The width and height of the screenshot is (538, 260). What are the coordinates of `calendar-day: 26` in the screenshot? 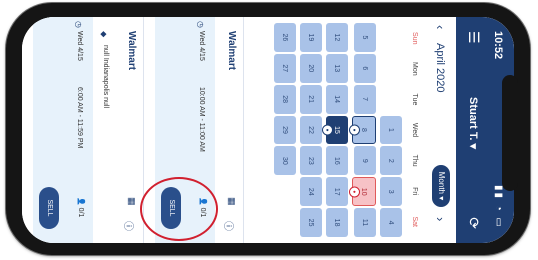 It's located at (285, 37).